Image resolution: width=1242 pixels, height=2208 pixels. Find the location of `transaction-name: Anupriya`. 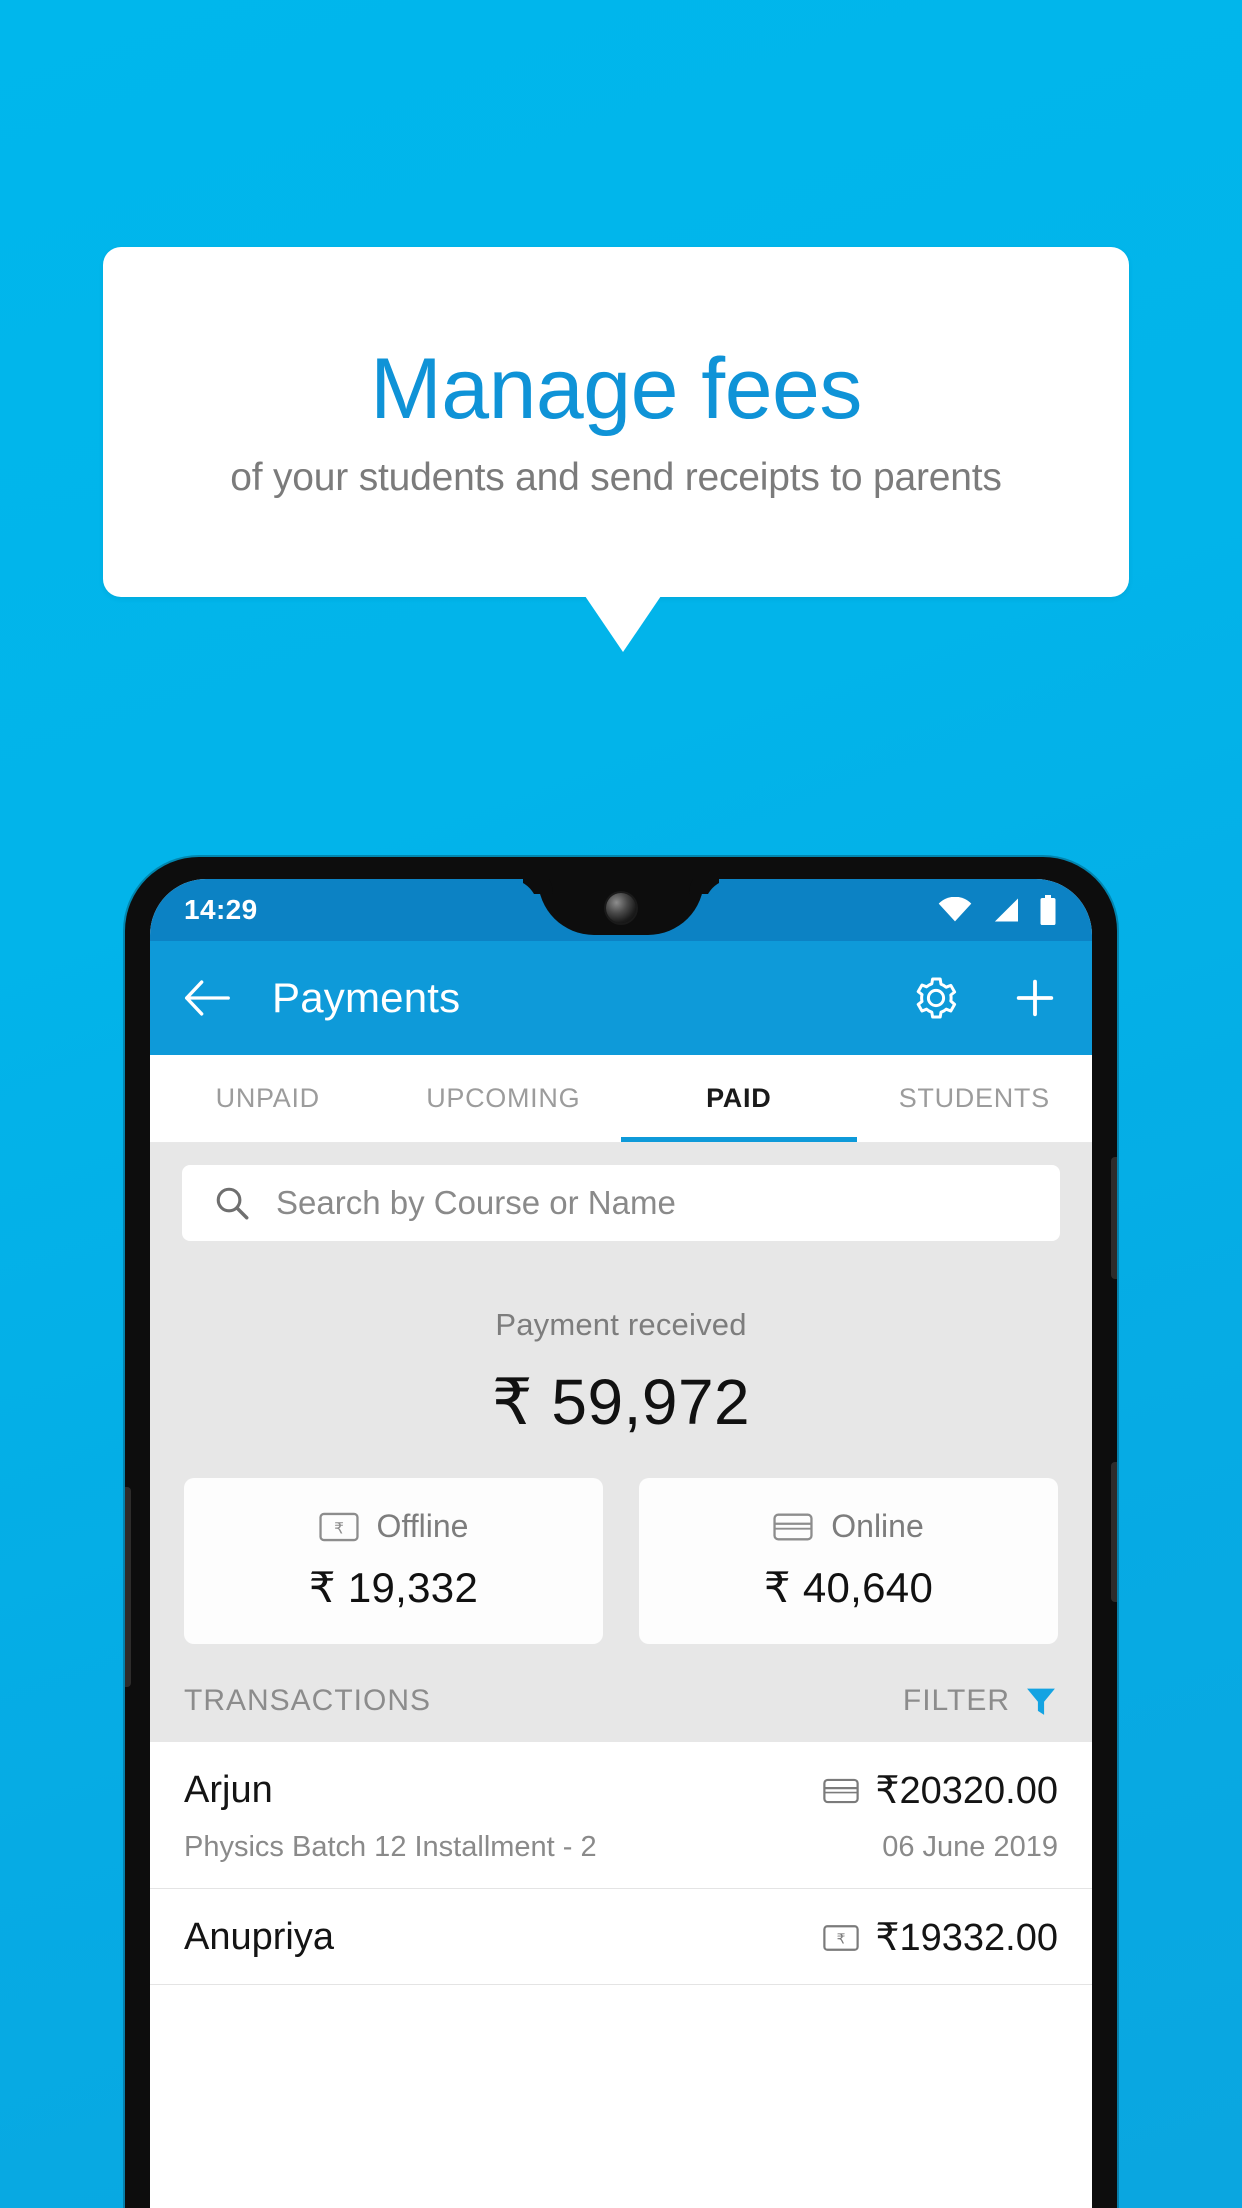

transaction-name: Anupriya is located at coordinates (259, 1937).